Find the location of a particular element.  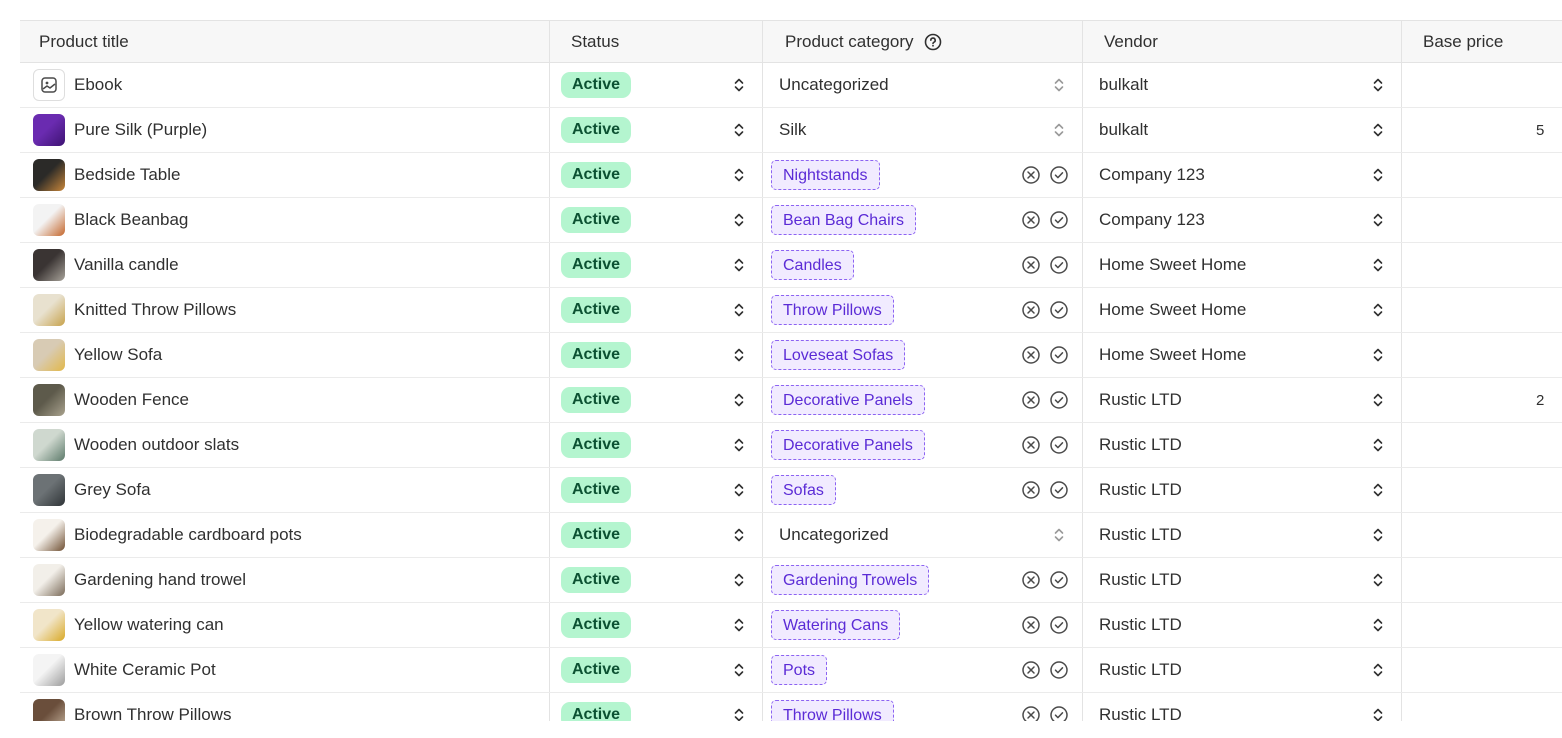

table-row: White Ceramic Pot Active Pots Rustic LTD is located at coordinates (791, 670).